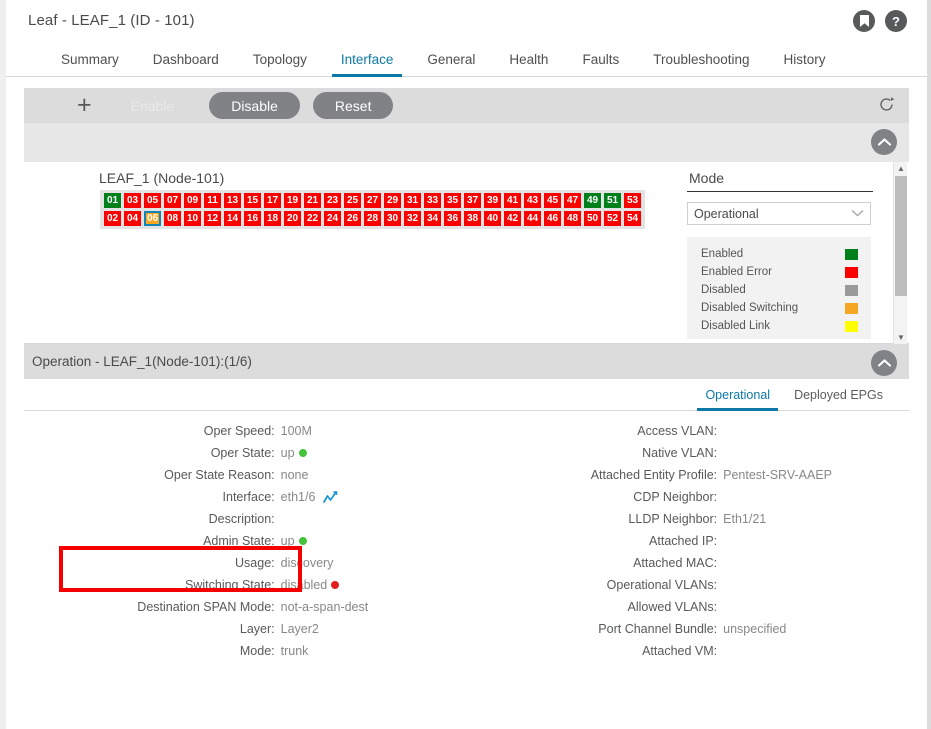  Describe the element at coordinates (572, 218) in the screenshot. I see `port-48: 48` at that location.